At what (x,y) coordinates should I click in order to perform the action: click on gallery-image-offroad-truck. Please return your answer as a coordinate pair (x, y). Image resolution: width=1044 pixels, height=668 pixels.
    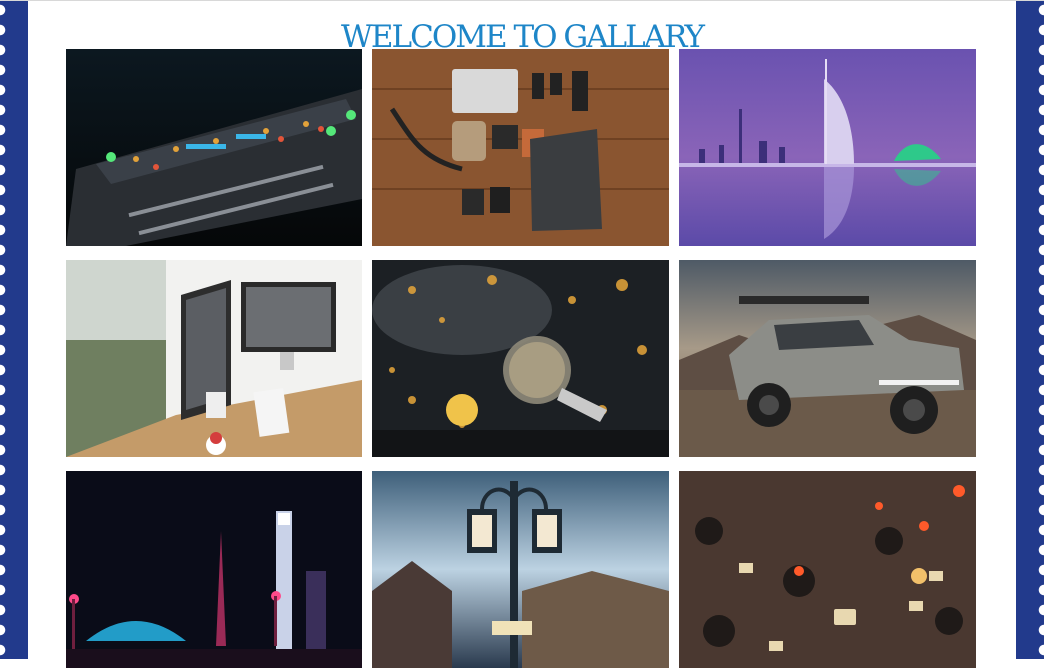
    Looking at the image, I should click on (827, 358).